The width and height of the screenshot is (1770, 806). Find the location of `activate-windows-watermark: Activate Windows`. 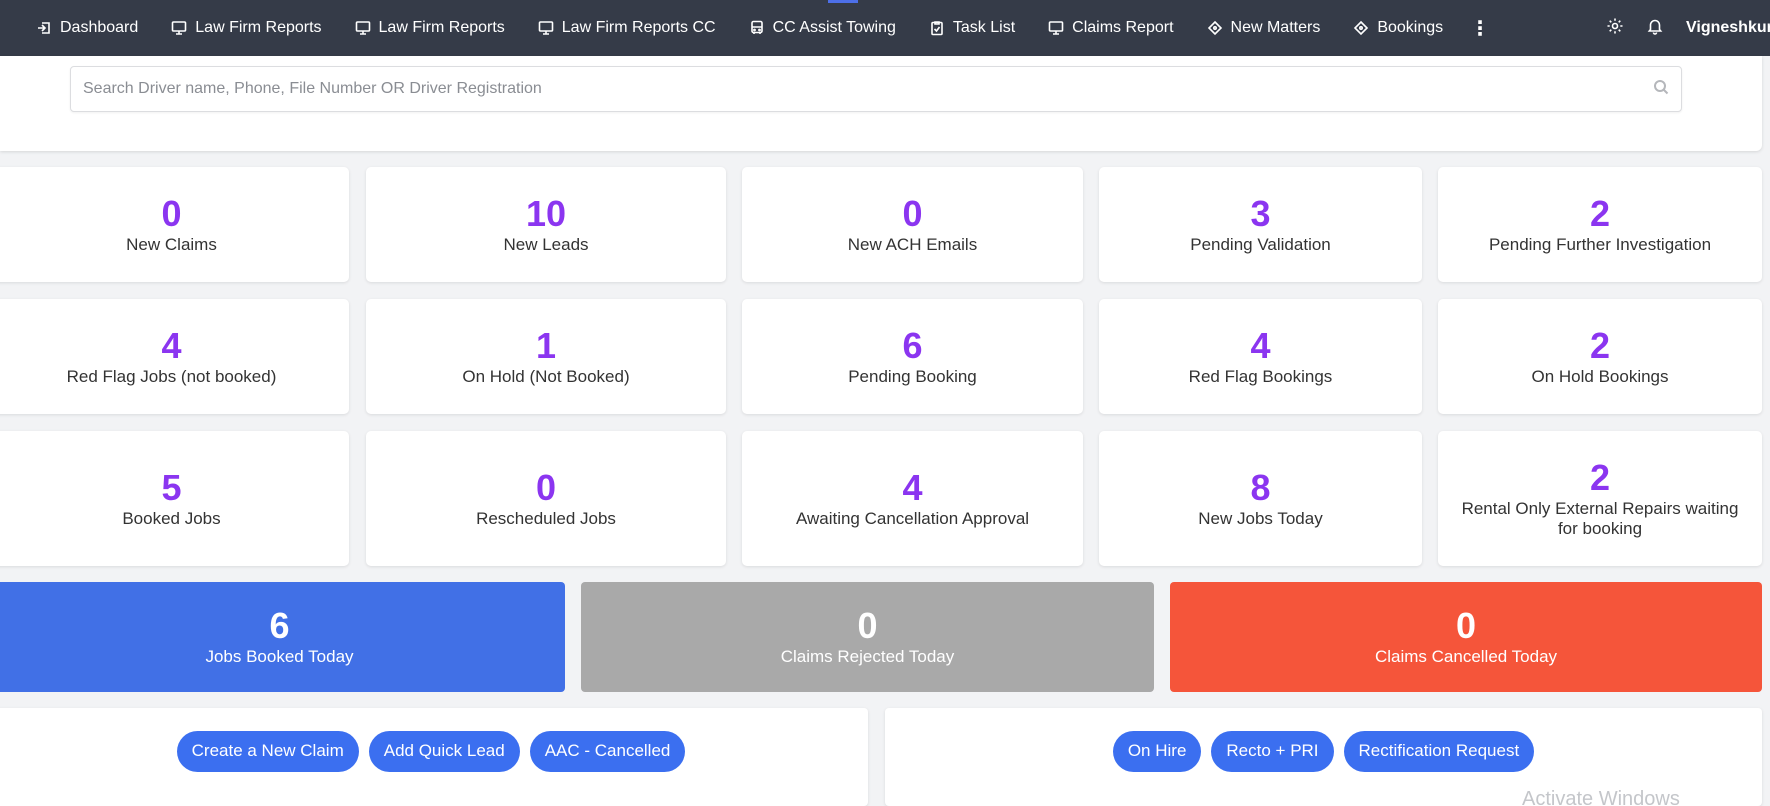

activate-windows-watermark: Activate Windows is located at coordinates (1601, 797).